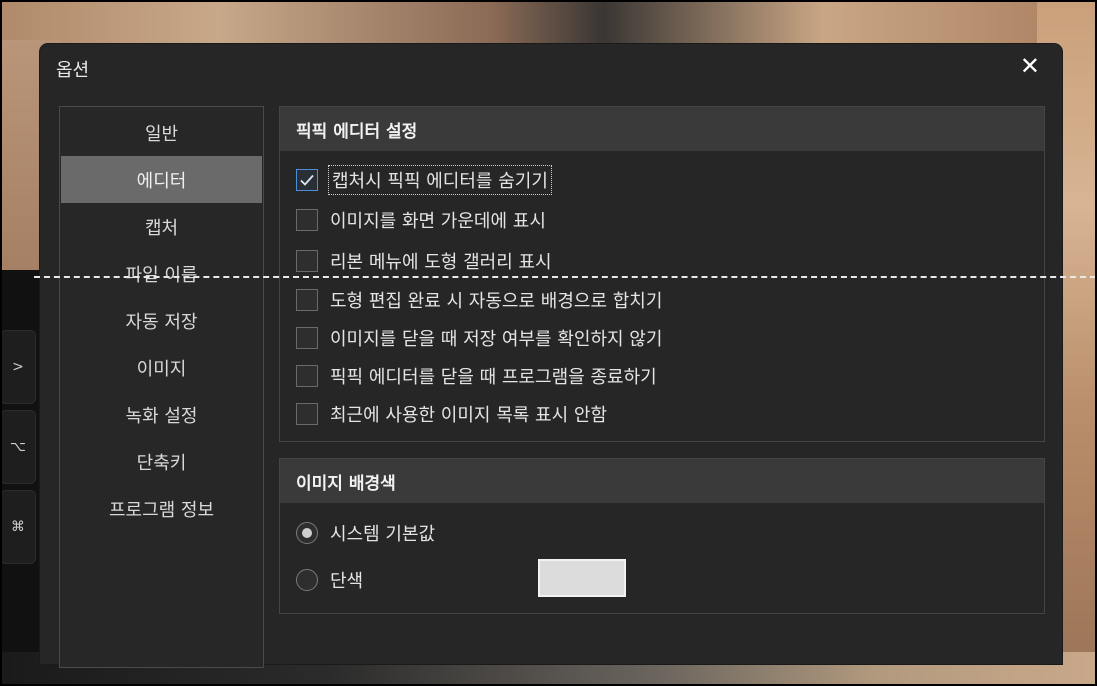 This screenshot has height=686, width=1097. What do you see at coordinates (662, 481) in the screenshot?
I see `image-background-title: 이미지 배경색` at bounding box center [662, 481].